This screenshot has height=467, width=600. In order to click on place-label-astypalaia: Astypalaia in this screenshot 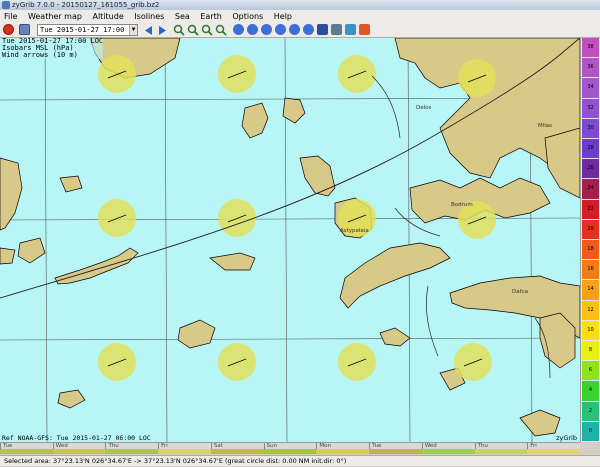, I will do `click(354, 231)`.